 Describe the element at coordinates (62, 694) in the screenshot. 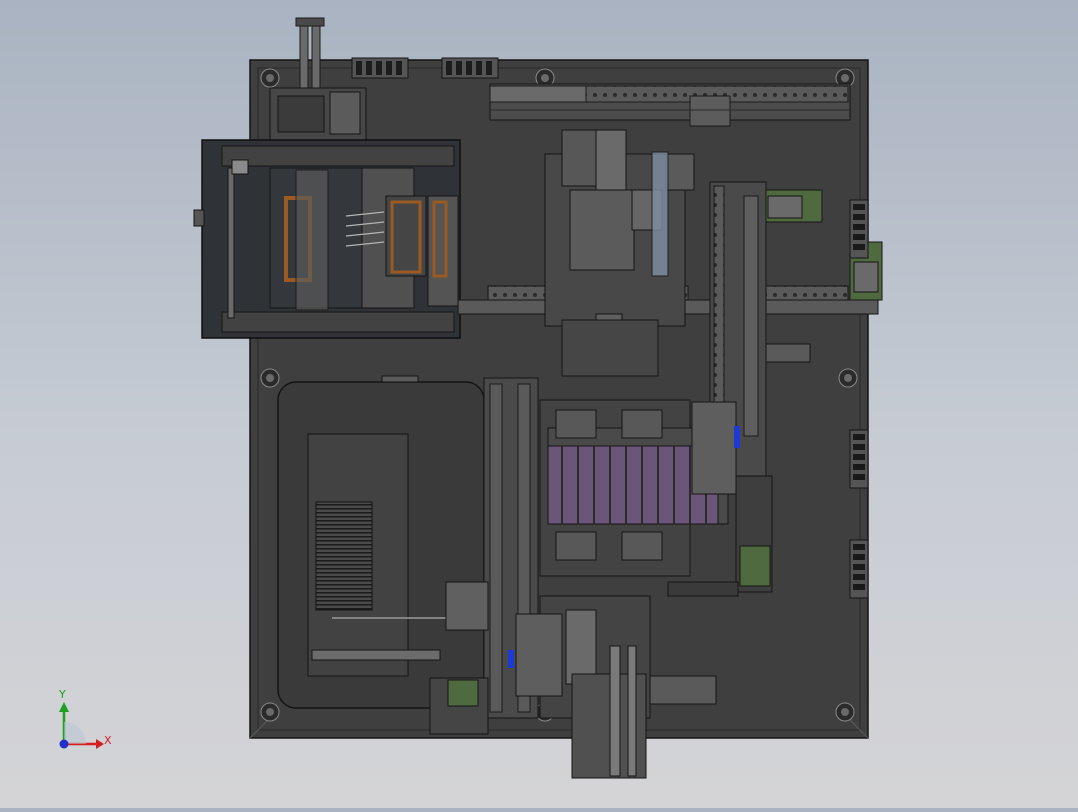

I see `triad-y-label: Y` at that location.